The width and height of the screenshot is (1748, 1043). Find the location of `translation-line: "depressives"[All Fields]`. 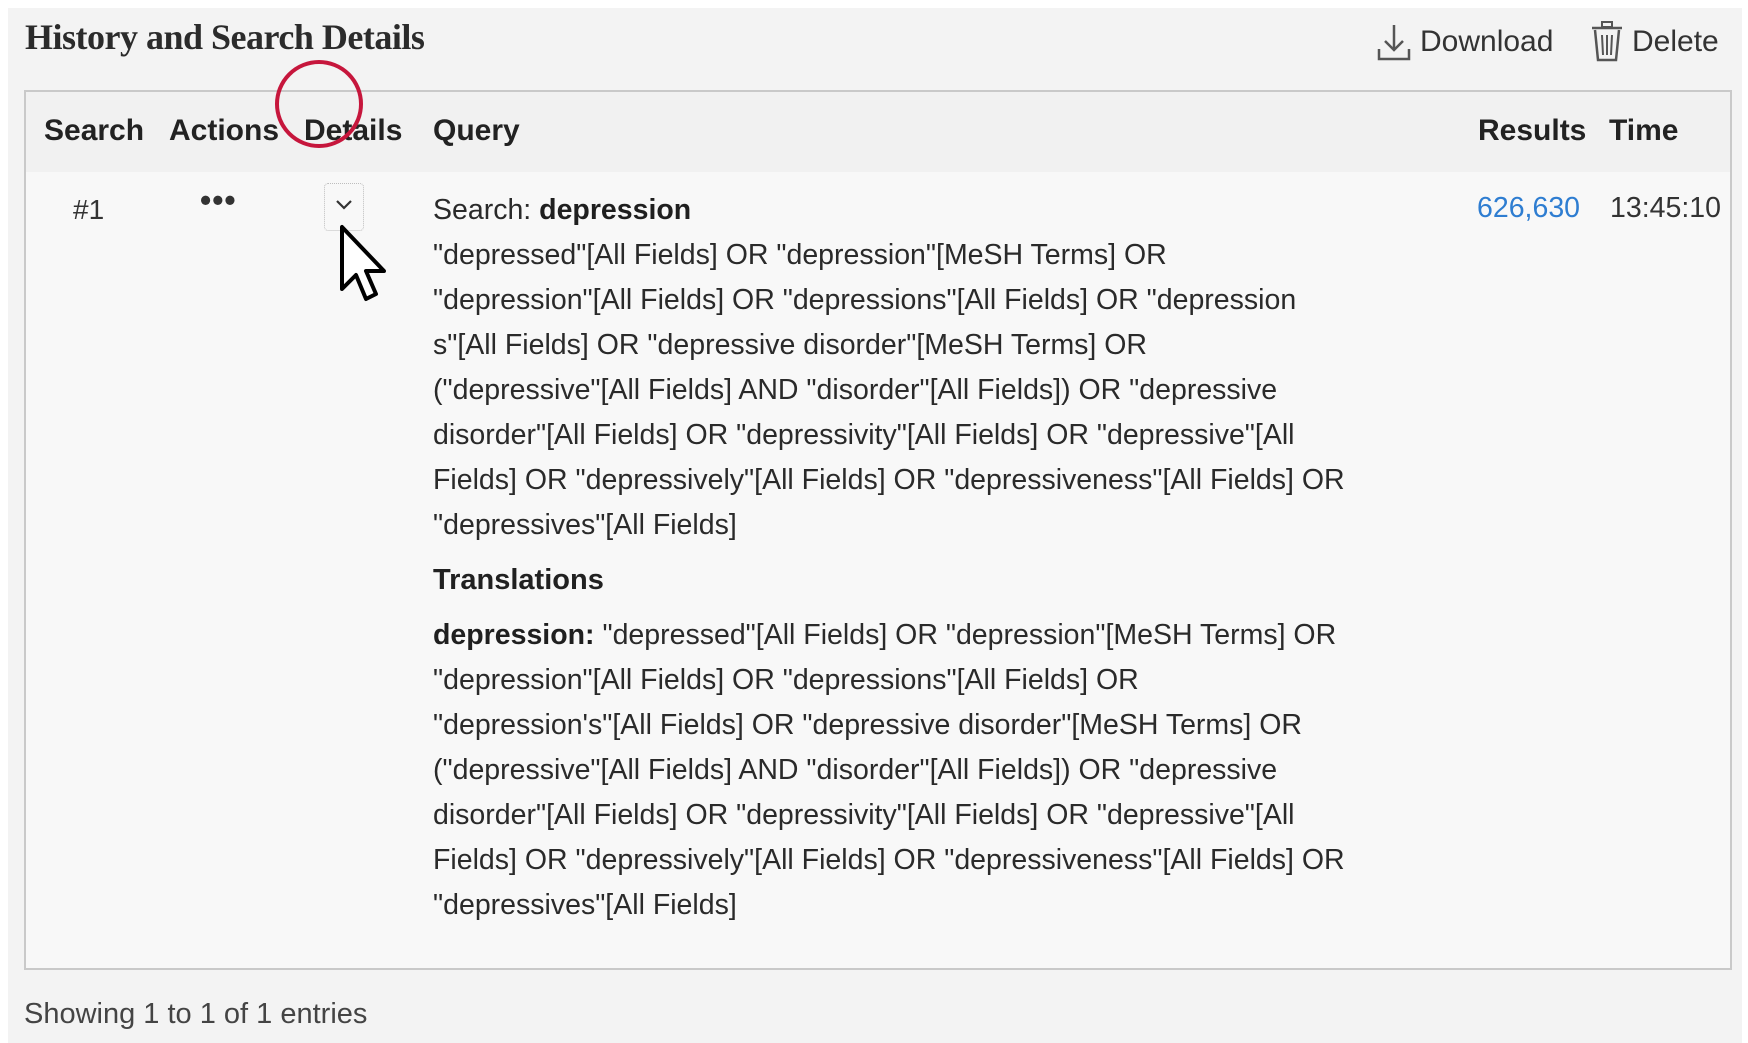

translation-line: "depressives"[All Fields] is located at coordinates (585, 905).